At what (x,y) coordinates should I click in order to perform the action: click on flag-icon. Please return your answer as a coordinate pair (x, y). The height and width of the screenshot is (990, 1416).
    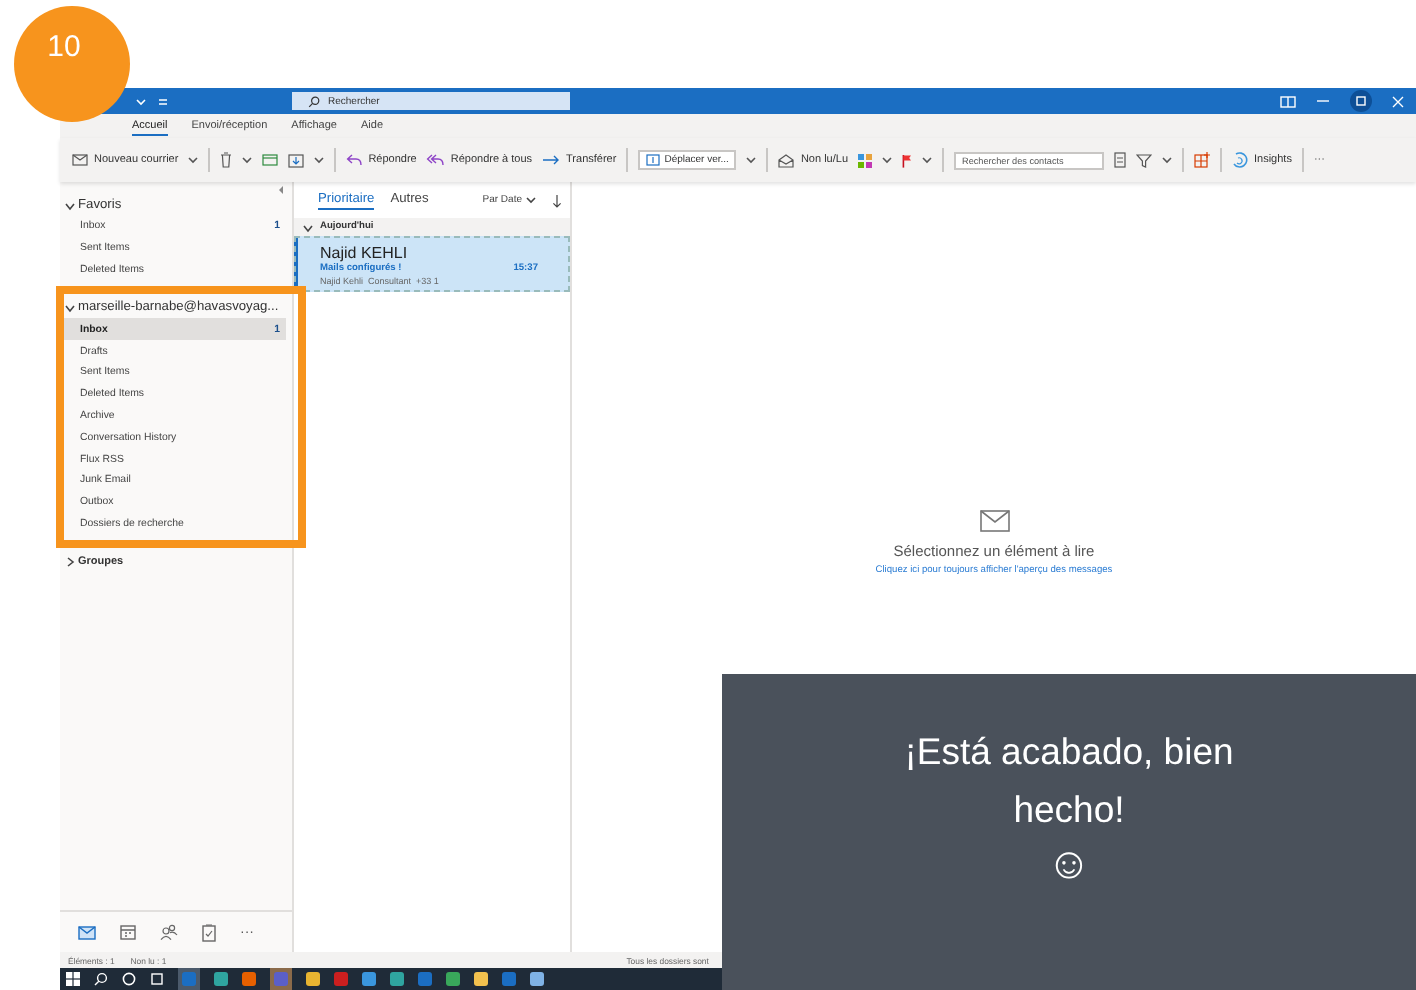
    Looking at the image, I should click on (907, 160).